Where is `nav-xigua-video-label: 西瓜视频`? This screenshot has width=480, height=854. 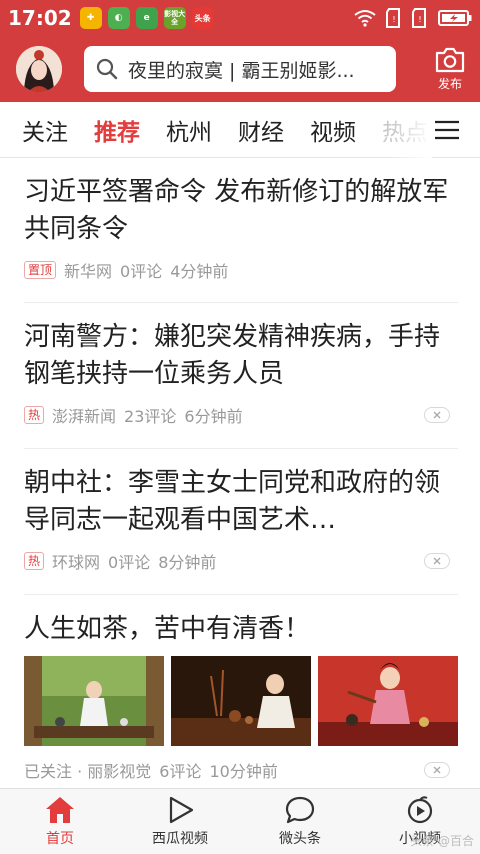 nav-xigua-video-label: 西瓜视频 is located at coordinates (180, 839).